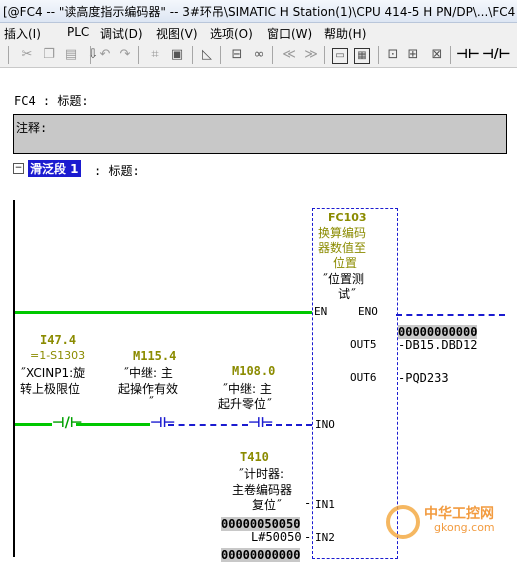 The height and width of the screenshot is (562, 517). I want to click on jump-end-icon: ≫, so click(311, 55).